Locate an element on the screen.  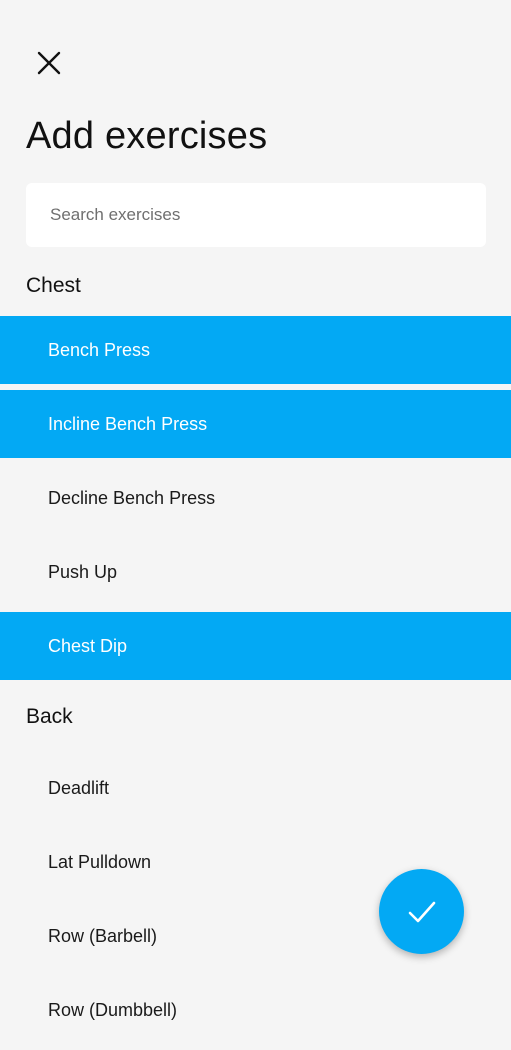
exercise-label: Deadlift is located at coordinates (79, 787).